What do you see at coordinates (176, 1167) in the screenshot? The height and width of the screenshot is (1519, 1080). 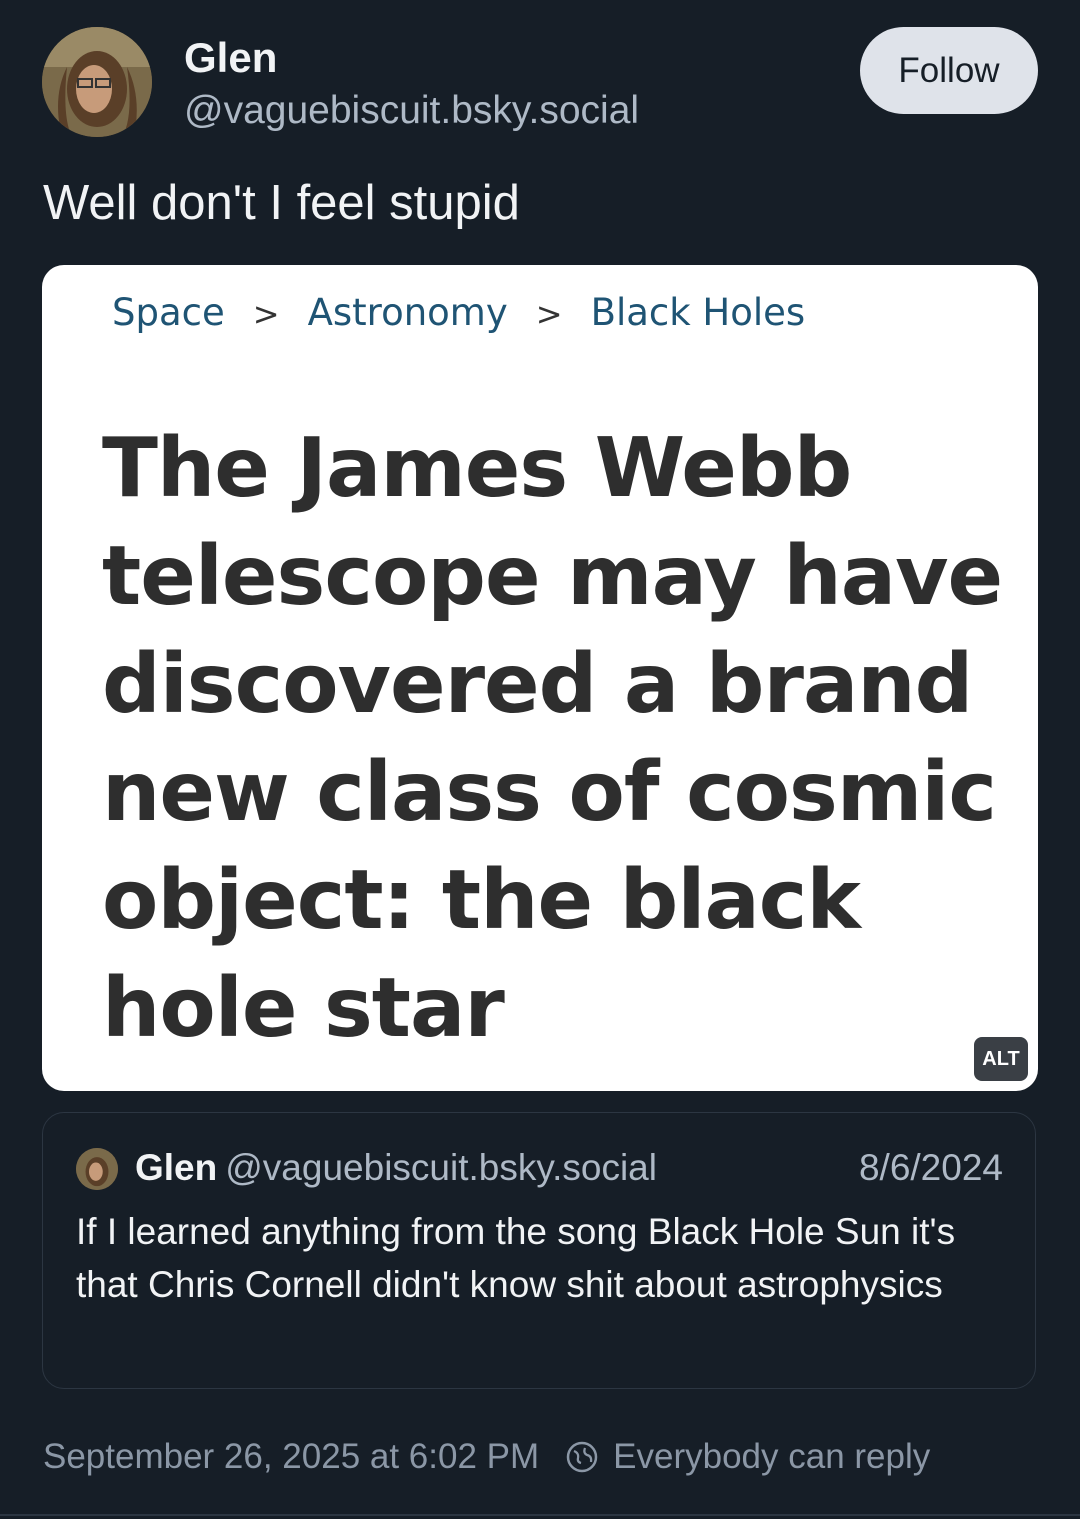 I see `quoted-author-name: Glen` at bounding box center [176, 1167].